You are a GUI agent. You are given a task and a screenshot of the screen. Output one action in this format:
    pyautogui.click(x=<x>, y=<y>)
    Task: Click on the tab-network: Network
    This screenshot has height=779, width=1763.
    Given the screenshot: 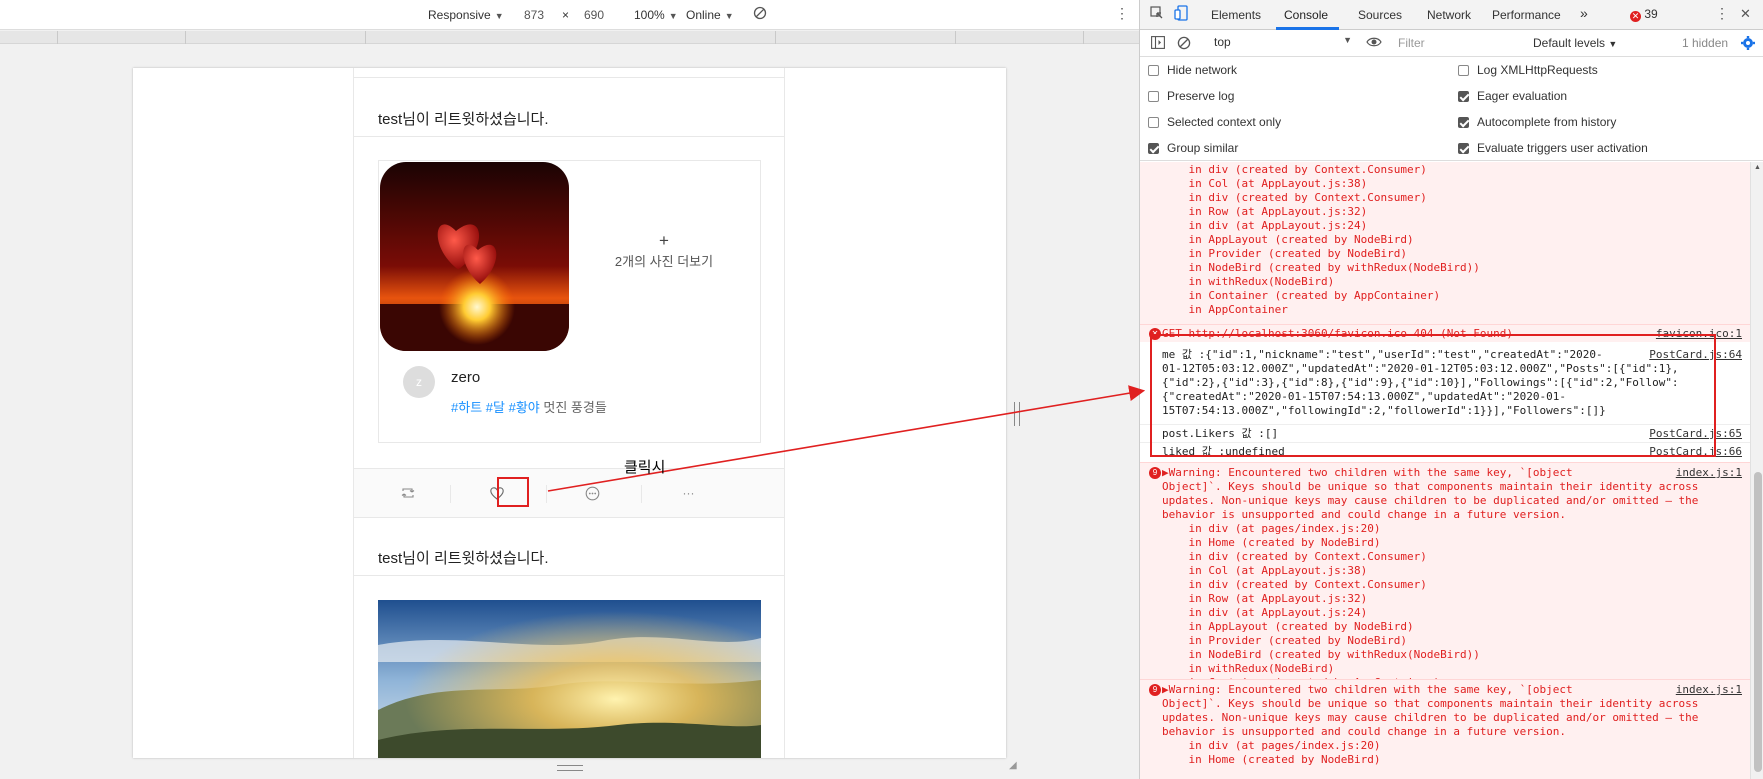 What is the action you would take?
    pyautogui.click(x=1449, y=15)
    